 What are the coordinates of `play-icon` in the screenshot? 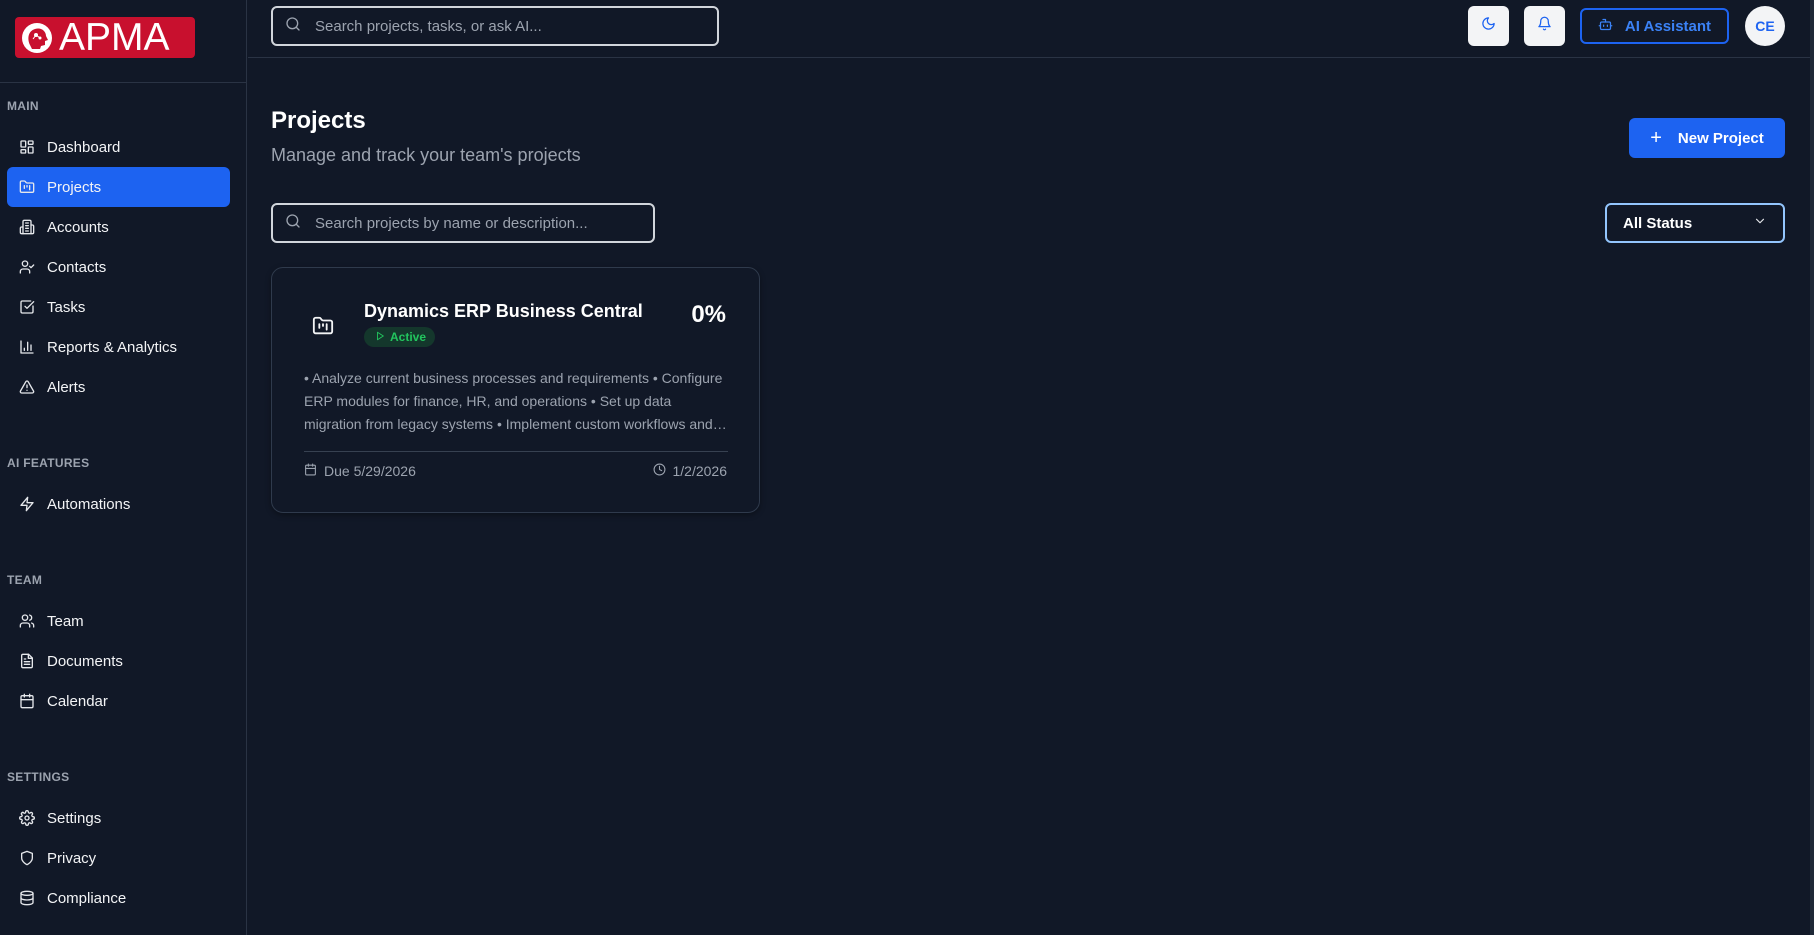 It's located at (382, 337).